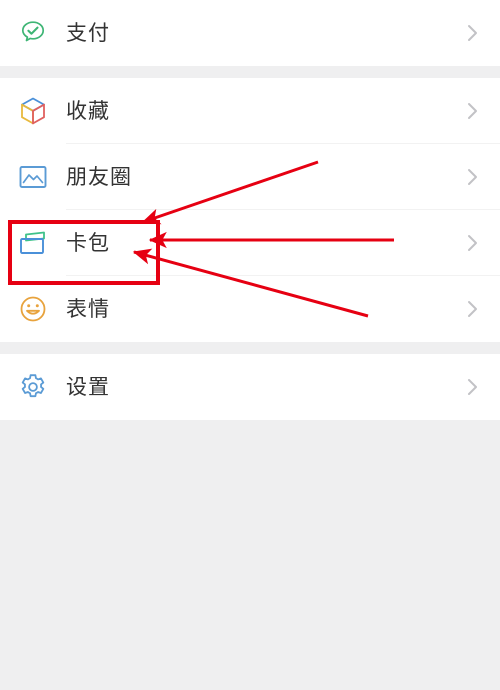  What do you see at coordinates (250, 177) in the screenshot?
I see `list-item-moments: 朋友圈` at bounding box center [250, 177].